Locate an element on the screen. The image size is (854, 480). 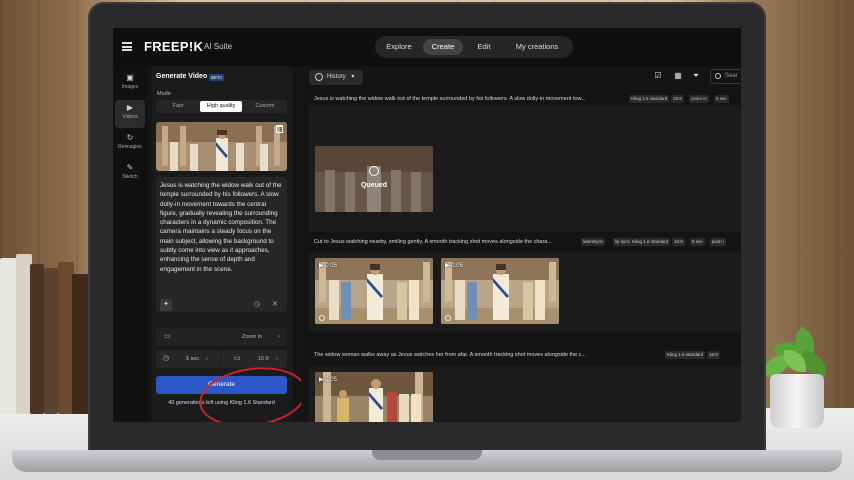
history-button: History ▾ is located at coordinates (336, 77).